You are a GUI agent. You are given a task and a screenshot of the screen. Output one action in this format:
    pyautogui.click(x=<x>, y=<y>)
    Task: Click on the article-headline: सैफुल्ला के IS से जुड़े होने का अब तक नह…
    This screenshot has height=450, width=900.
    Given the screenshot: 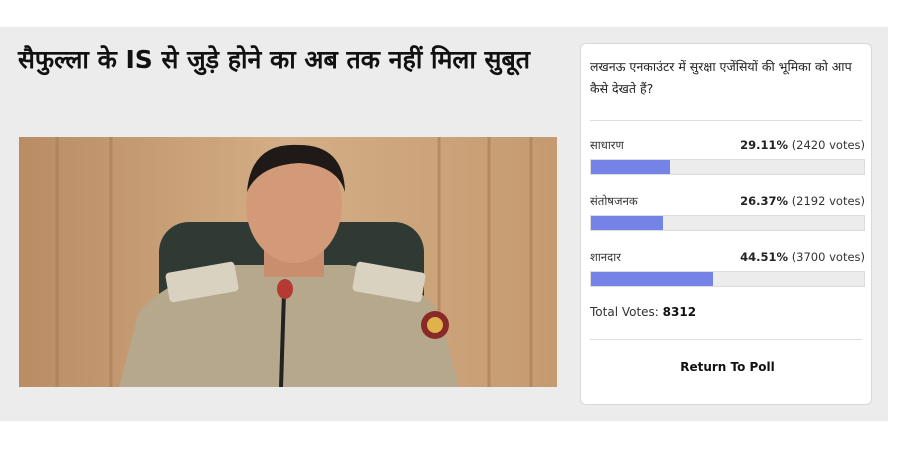 What is the action you would take?
    pyautogui.click(x=288, y=60)
    